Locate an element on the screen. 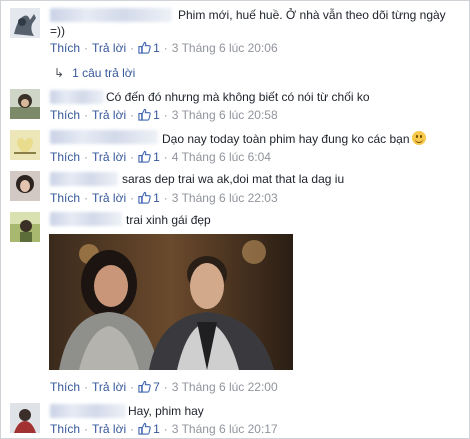 Image resolution: width=470 pixels, height=439 pixels. comment-timestamp: 3 Tháng 6 lúc 22:03 is located at coordinates (225, 198).